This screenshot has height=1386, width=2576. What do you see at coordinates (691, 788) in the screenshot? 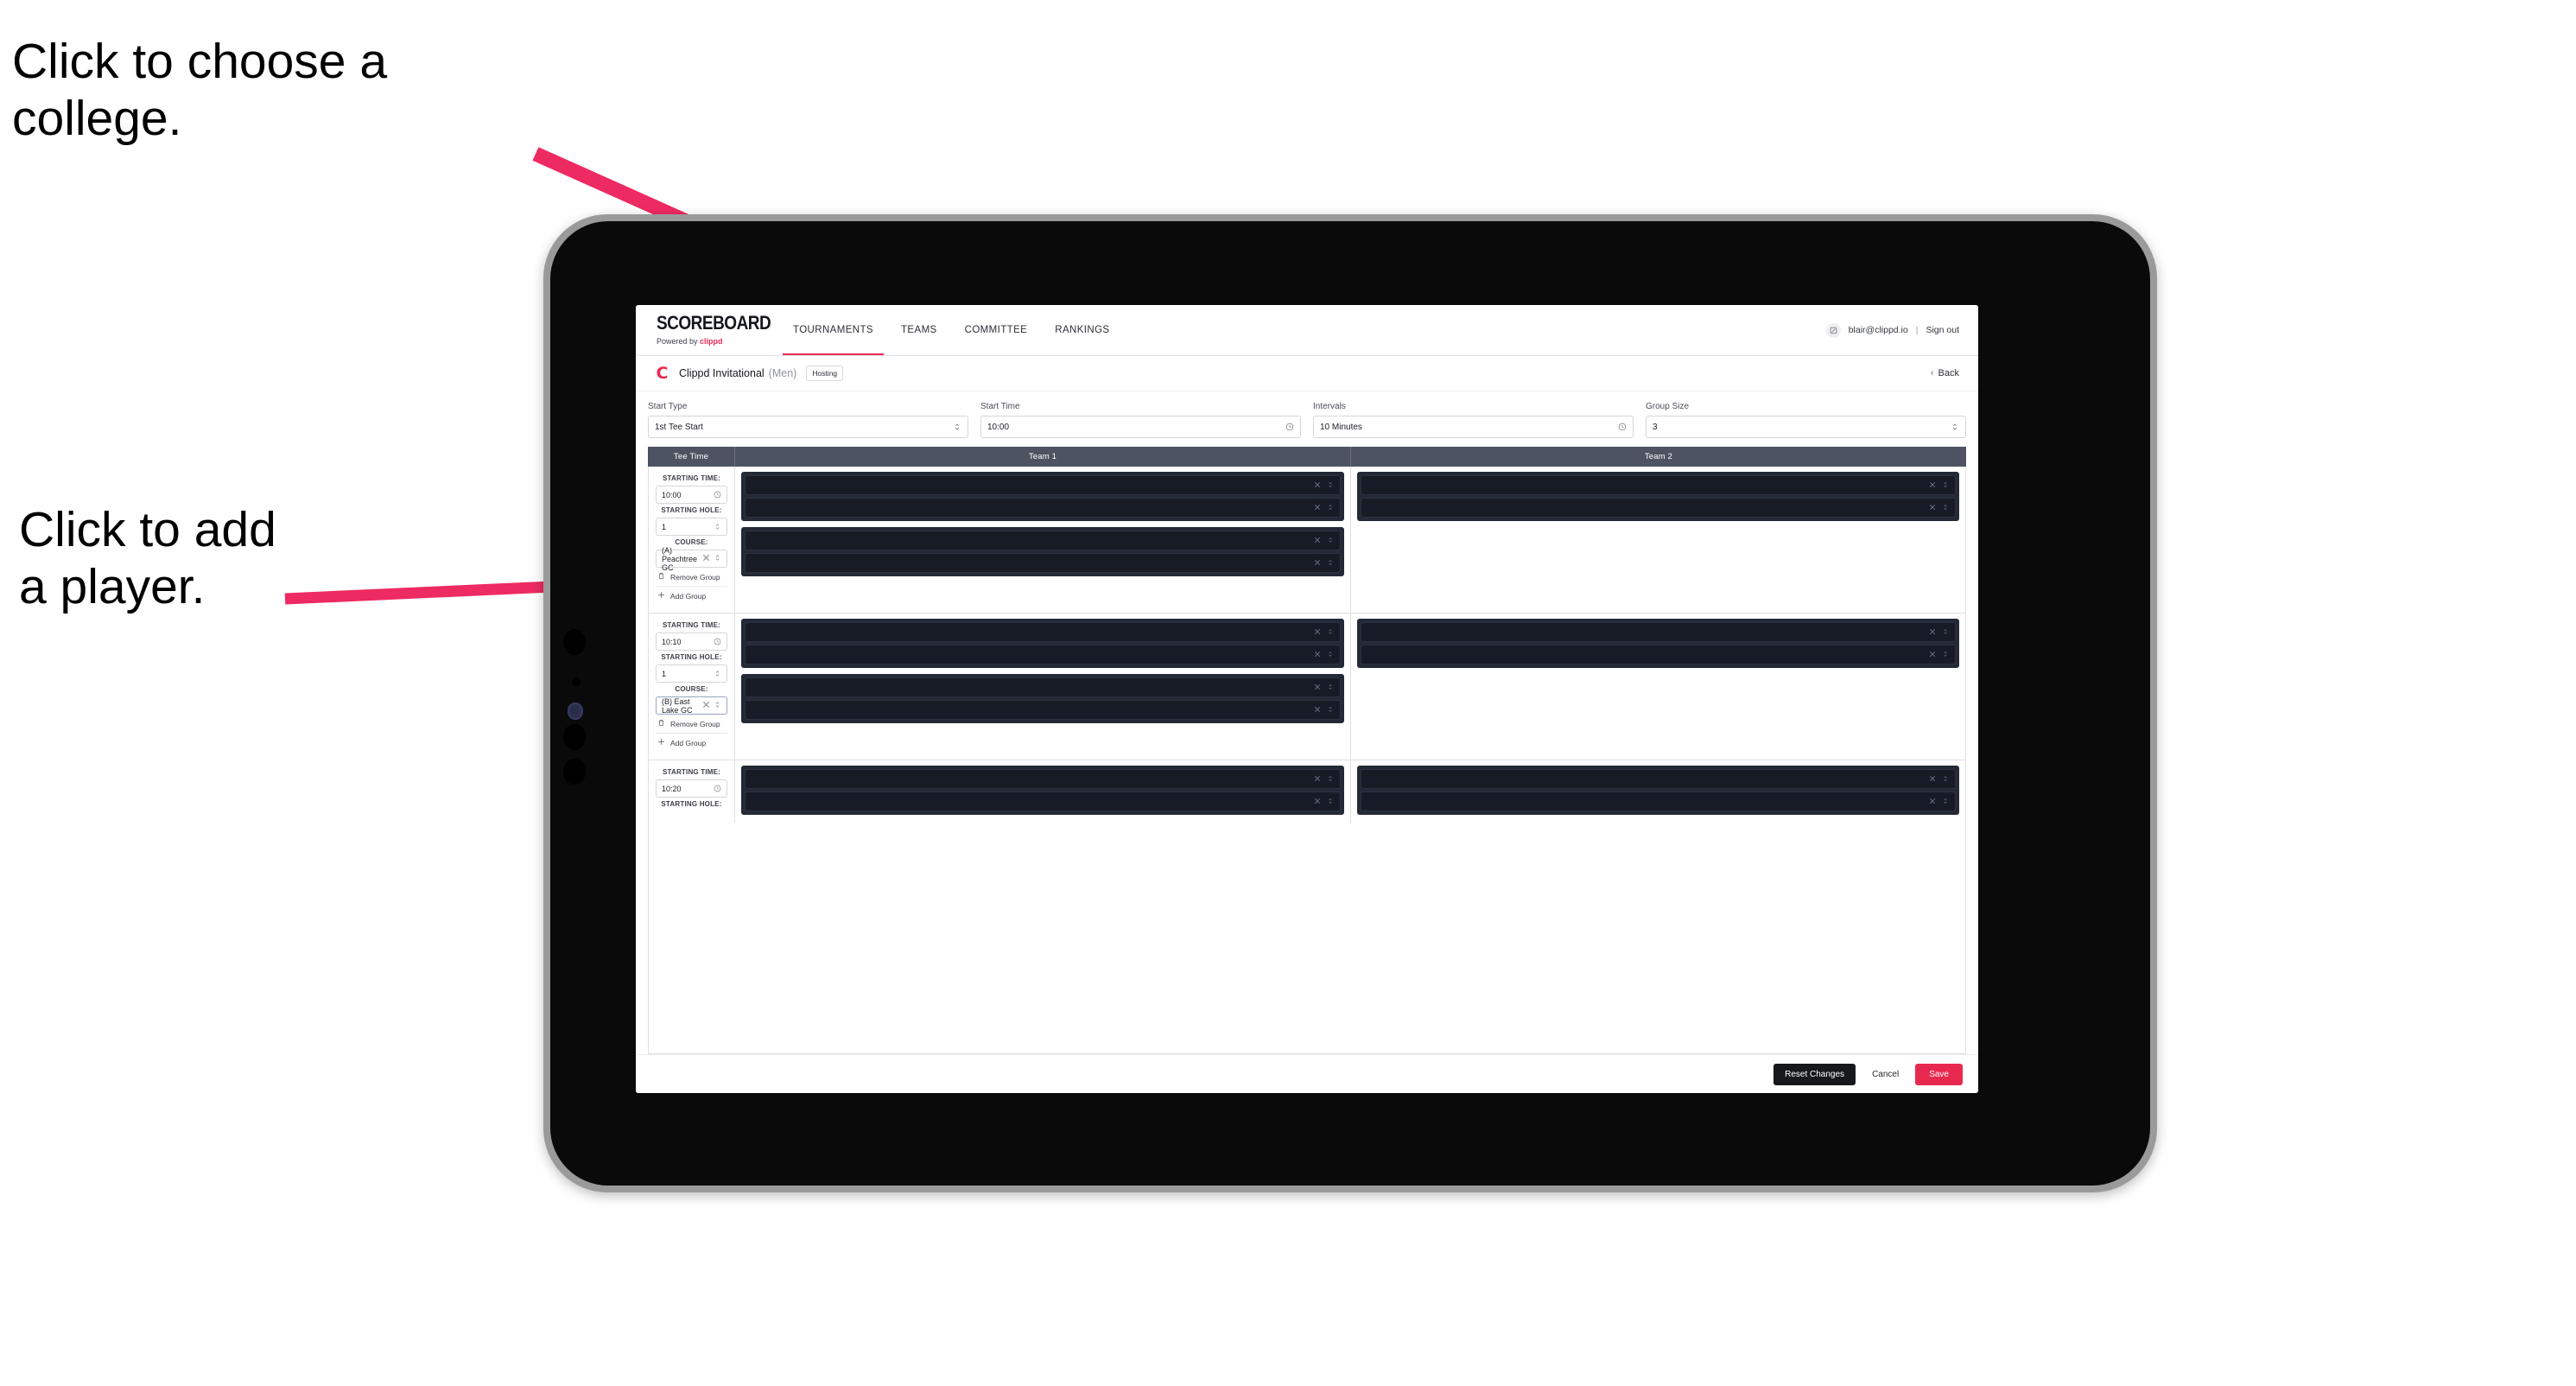
I see `starting-time-input: 10:20` at bounding box center [691, 788].